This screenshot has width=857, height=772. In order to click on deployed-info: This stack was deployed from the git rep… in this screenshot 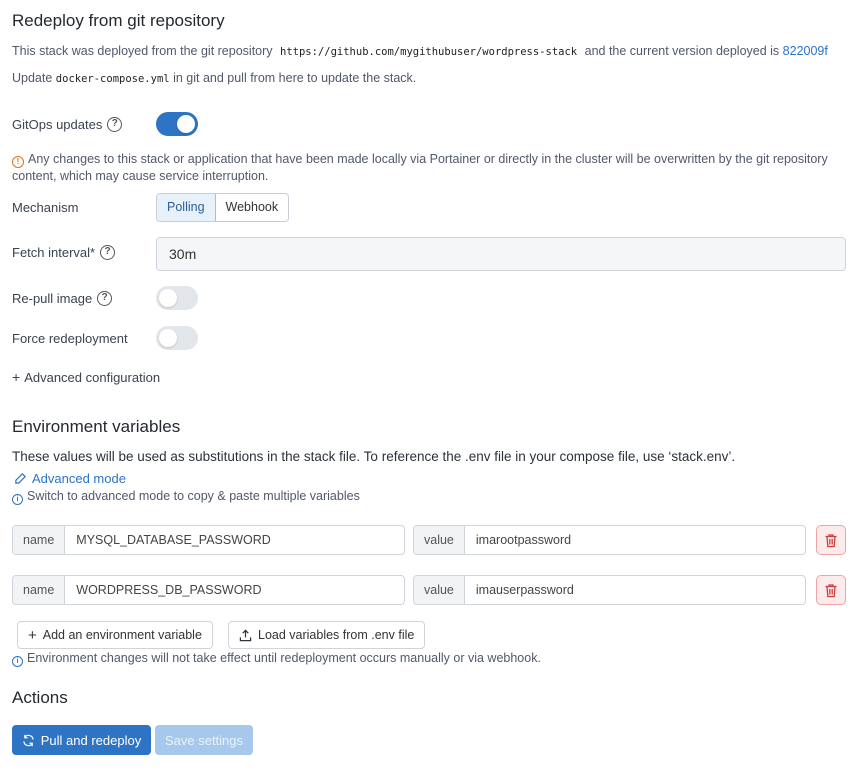, I will do `click(420, 51)`.